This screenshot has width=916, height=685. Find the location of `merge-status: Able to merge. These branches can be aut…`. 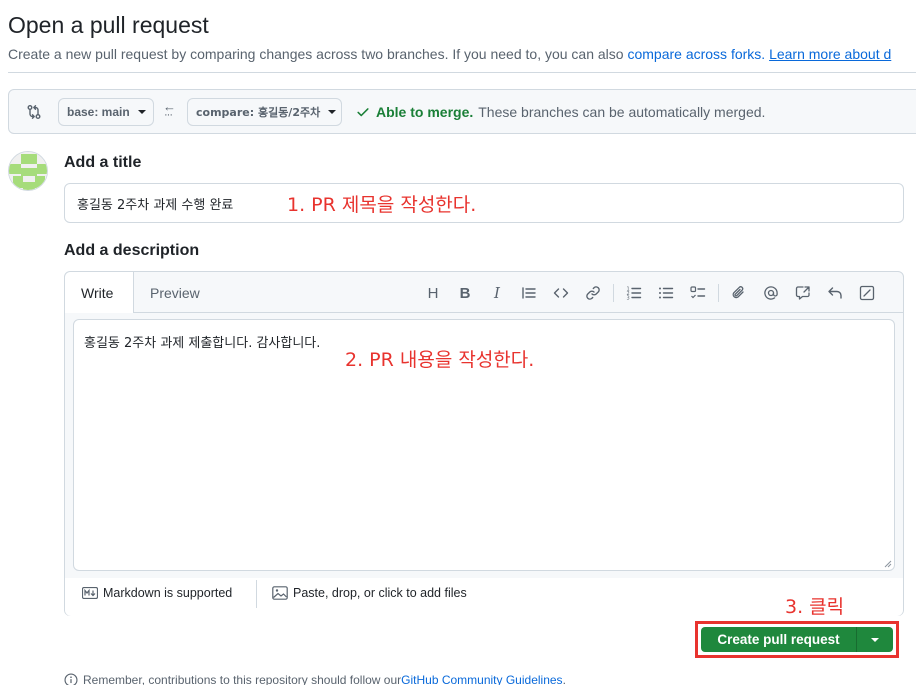

merge-status: Able to merge. These branches can be aut… is located at coordinates (560, 112).